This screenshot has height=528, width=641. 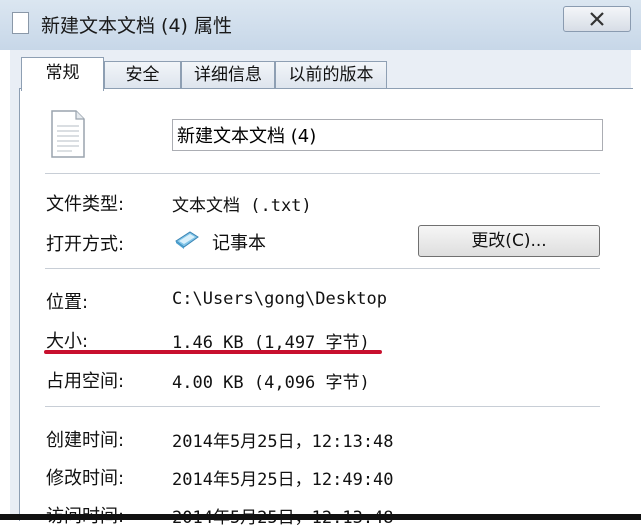 I want to click on tab-security: 安全, so click(x=142, y=75).